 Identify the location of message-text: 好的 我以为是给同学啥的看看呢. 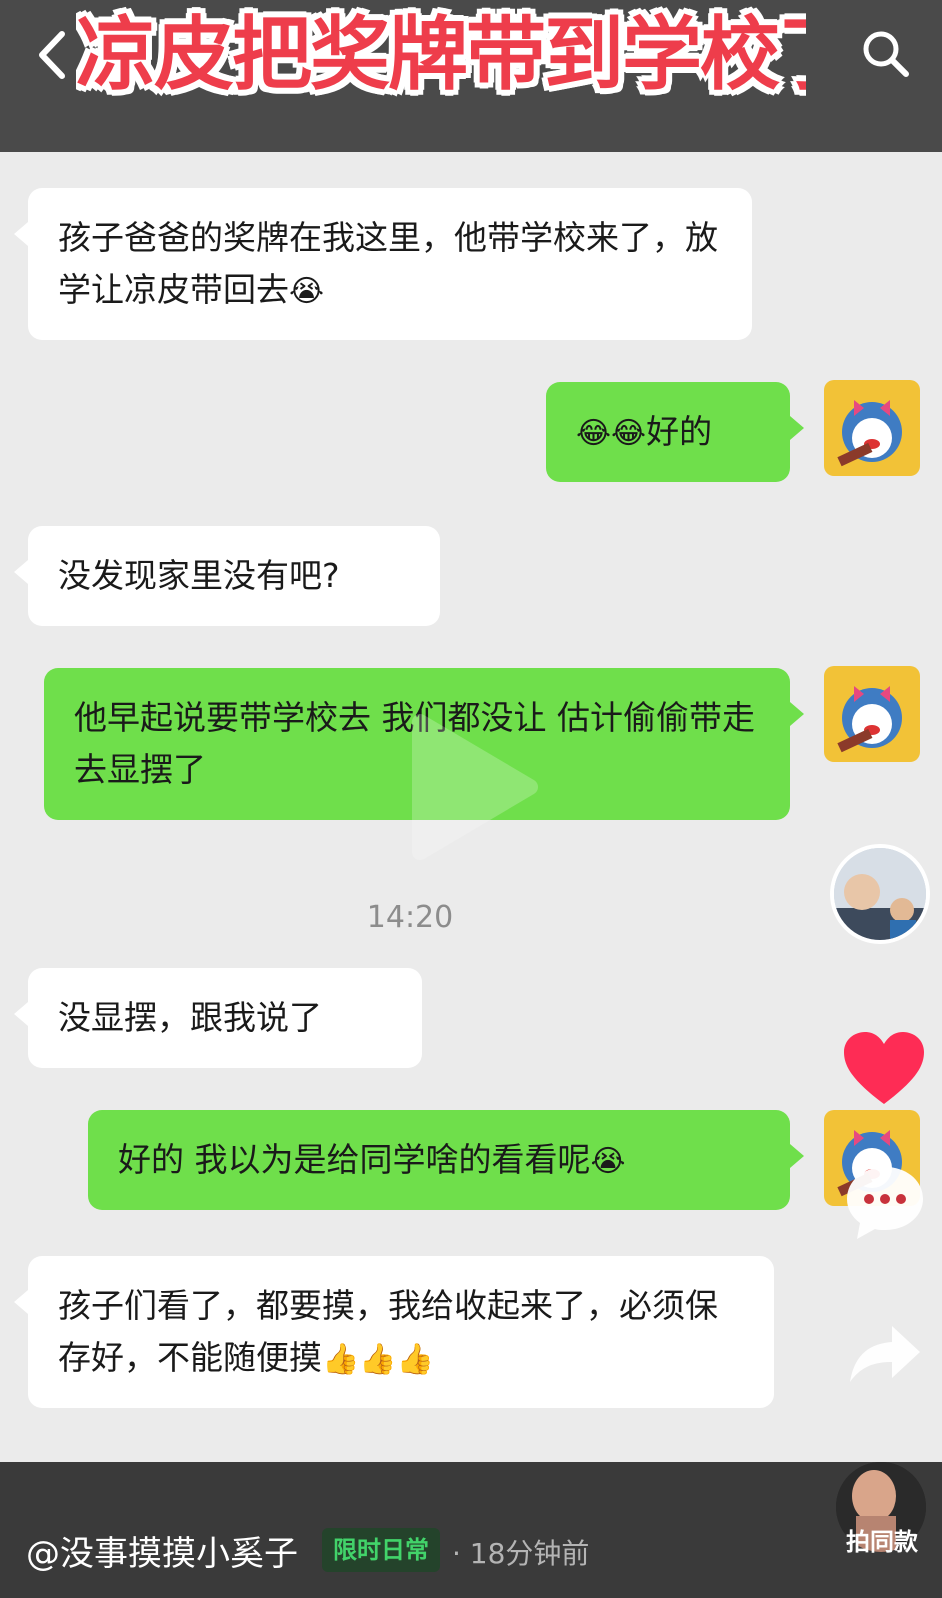
(354, 1159).